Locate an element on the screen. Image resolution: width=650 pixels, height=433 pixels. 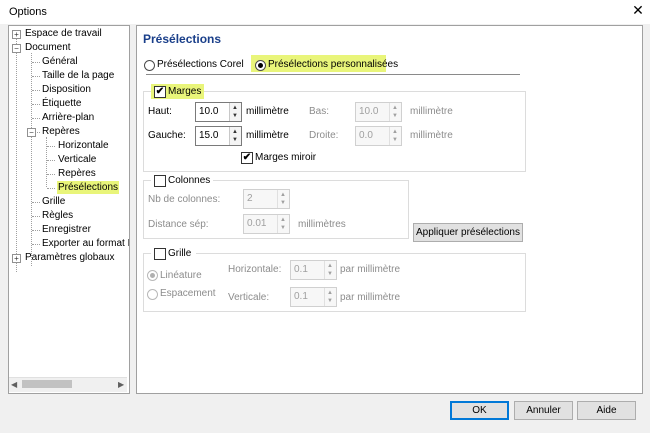
margins-checkbox: ✔ is located at coordinates (160, 92).